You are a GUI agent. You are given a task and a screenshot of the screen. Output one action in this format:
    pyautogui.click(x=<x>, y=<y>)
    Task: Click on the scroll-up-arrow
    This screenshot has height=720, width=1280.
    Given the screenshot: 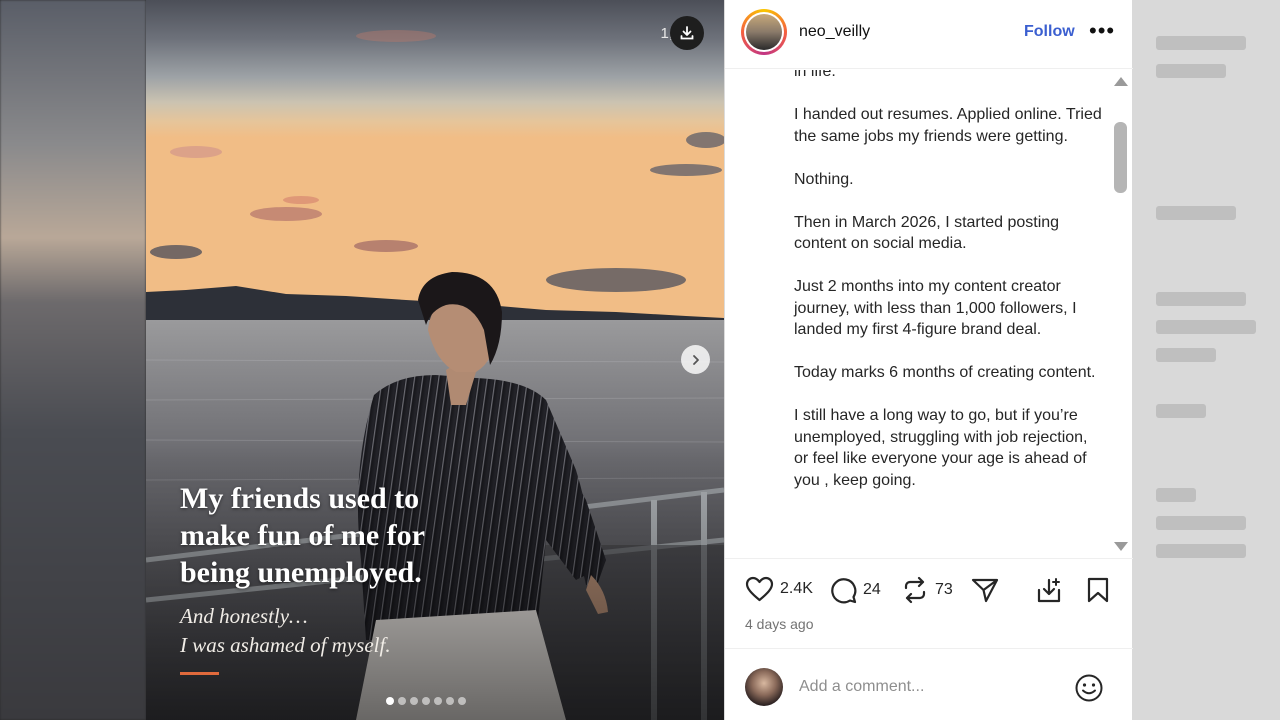 What is the action you would take?
    pyautogui.click(x=1121, y=81)
    